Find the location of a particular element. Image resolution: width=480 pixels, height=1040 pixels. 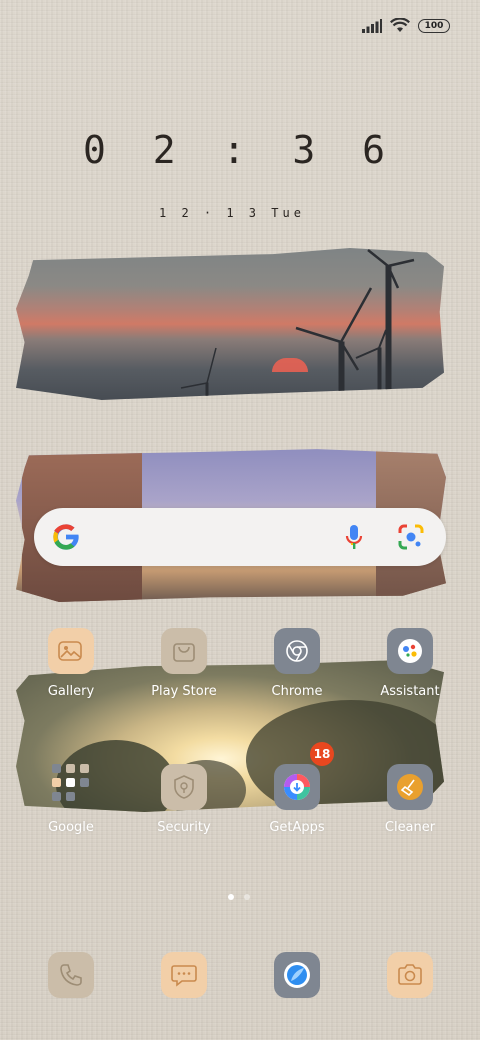

page-dot-active is located at coordinates (231, 897).